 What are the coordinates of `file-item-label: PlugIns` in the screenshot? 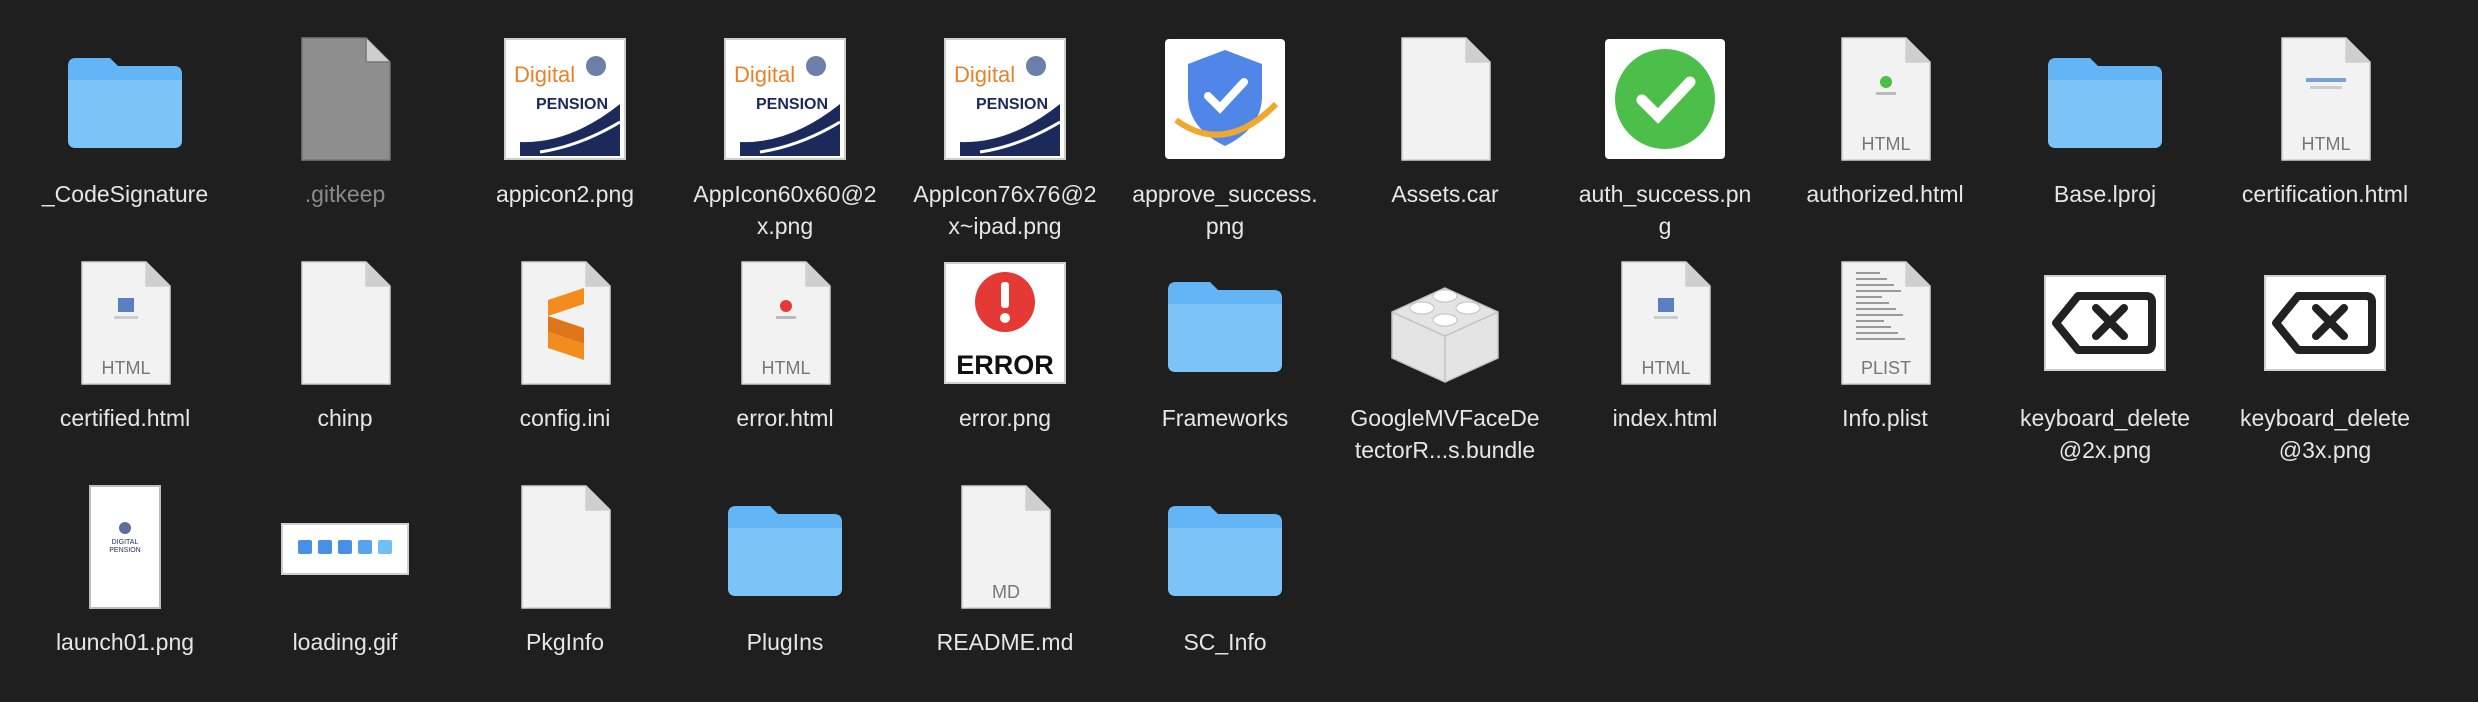 It's located at (785, 642).